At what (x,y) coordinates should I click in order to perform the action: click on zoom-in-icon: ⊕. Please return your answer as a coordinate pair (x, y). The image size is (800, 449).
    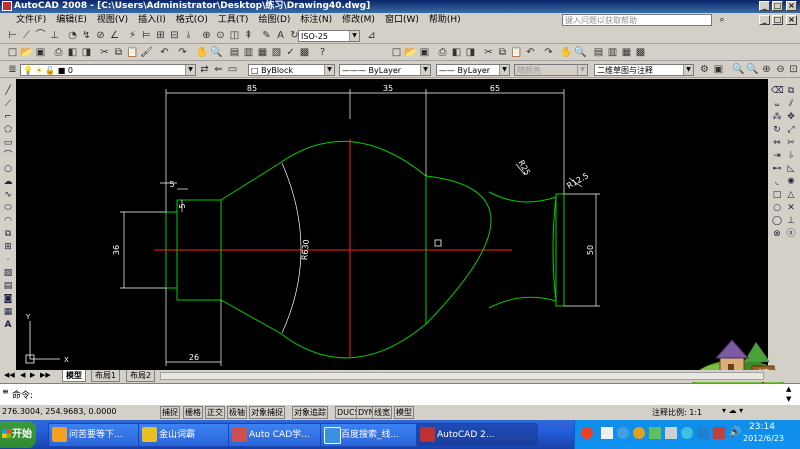
    Looking at the image, I should click on (766, 69).